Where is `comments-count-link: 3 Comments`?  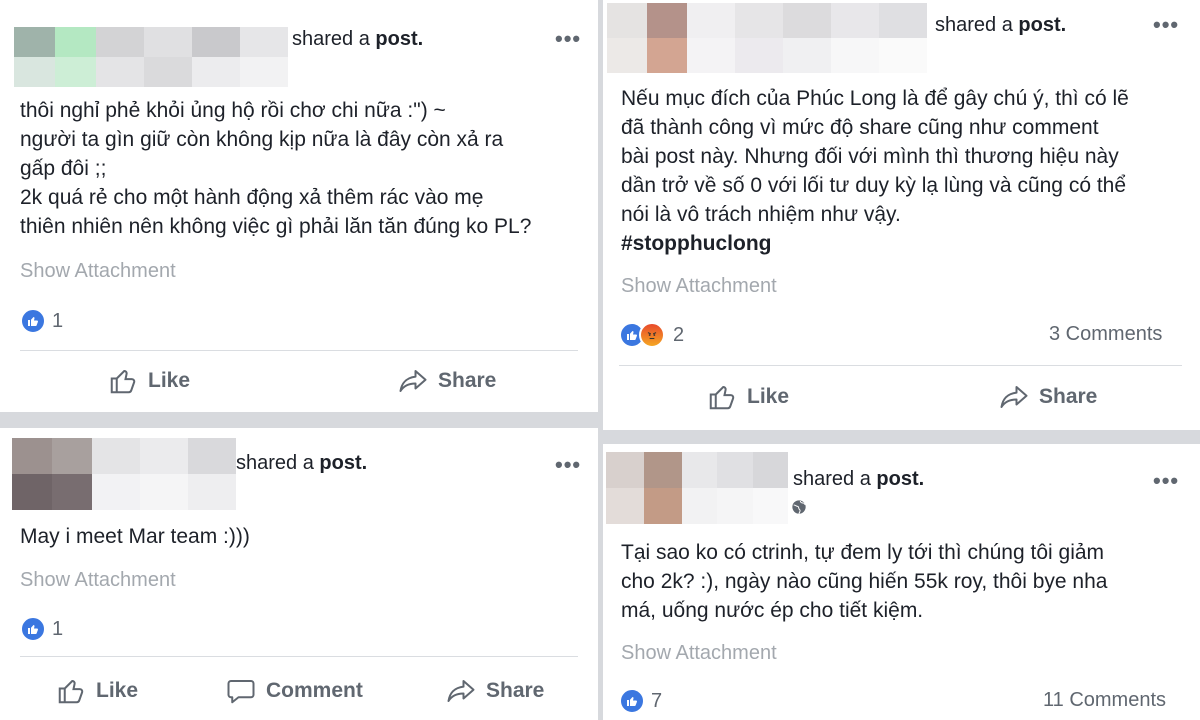 comments-count-link: 3 Comments is located at coordinates (1105, 334).